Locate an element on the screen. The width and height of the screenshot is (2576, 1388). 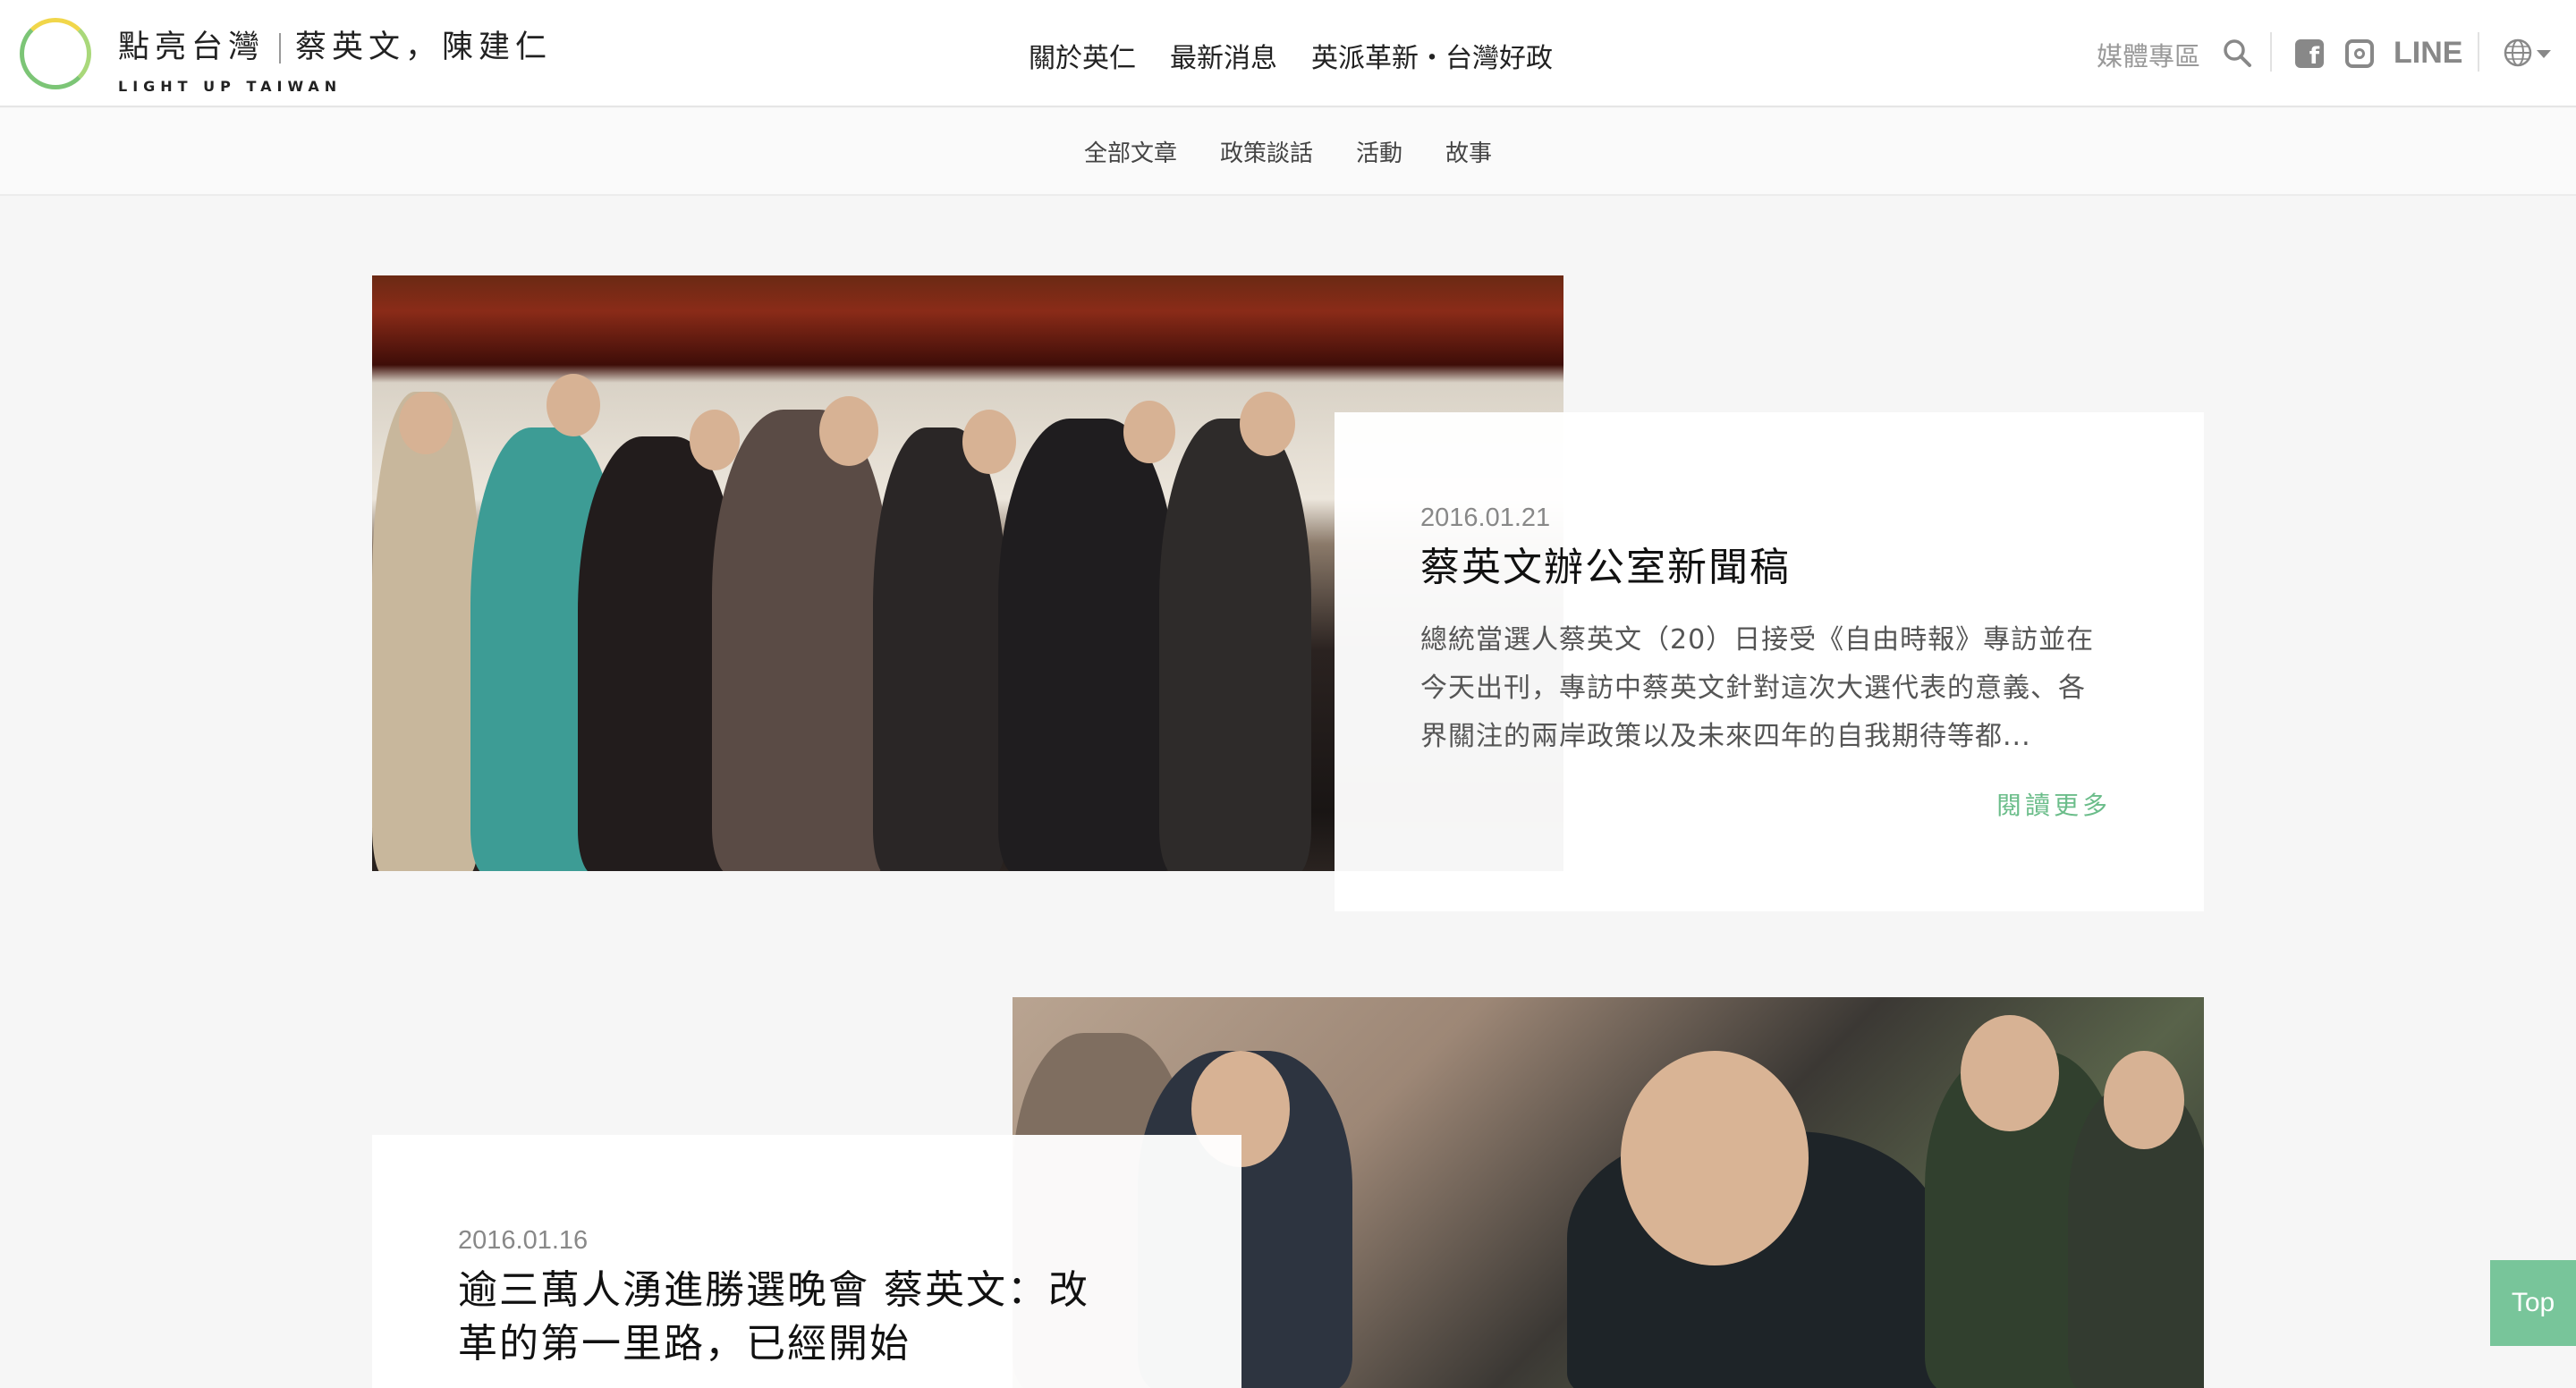
logo-ring-icon is located at coordinates (55, 54).